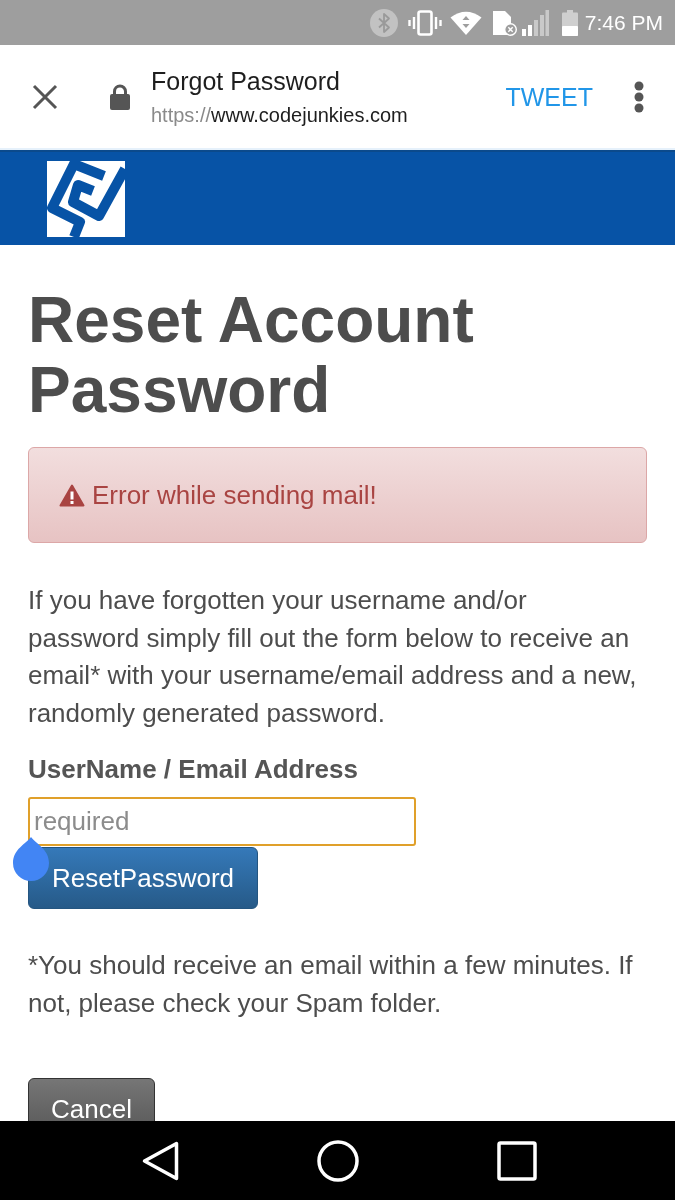  What do you see at coordinates (623, 22) in the screenshot?
I see `clock-time: 7:46 PM` at bounding box center [623, 22].